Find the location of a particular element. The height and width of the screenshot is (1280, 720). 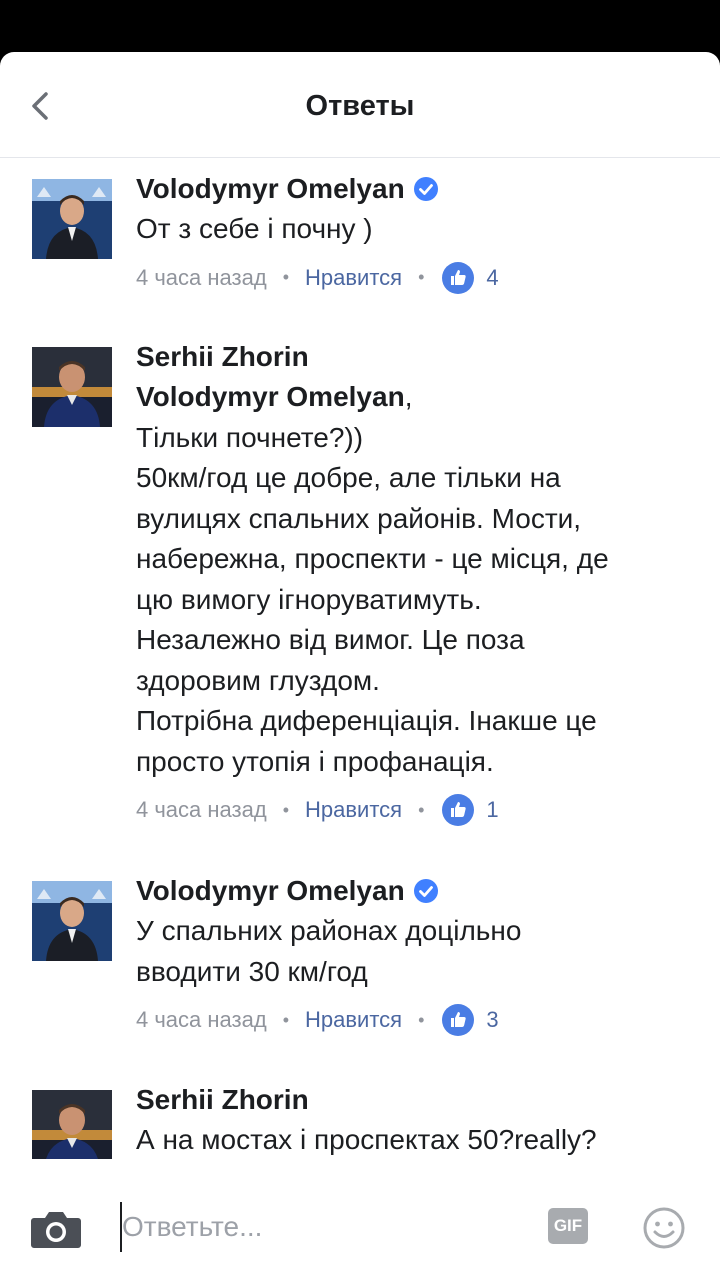

comment-line: У спальних районах доцільно is located at coordinates (329, 930).